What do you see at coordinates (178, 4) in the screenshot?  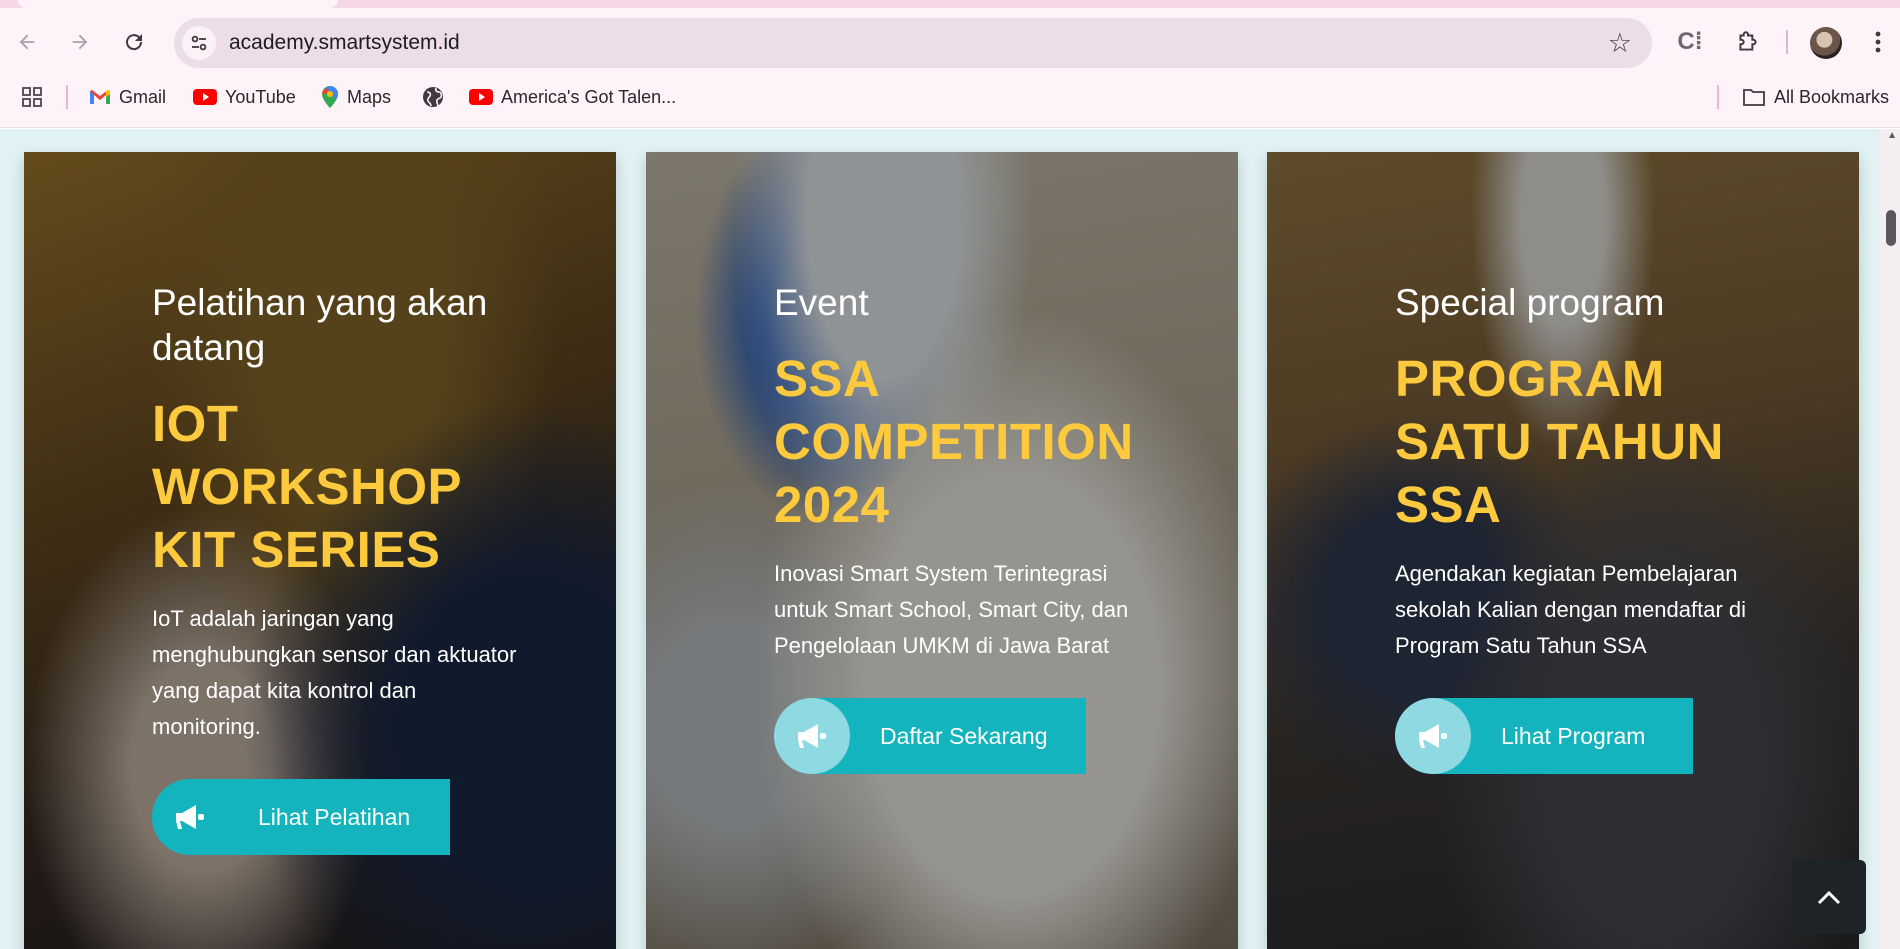 I see `active-tab` at bounding box center [178, 4].